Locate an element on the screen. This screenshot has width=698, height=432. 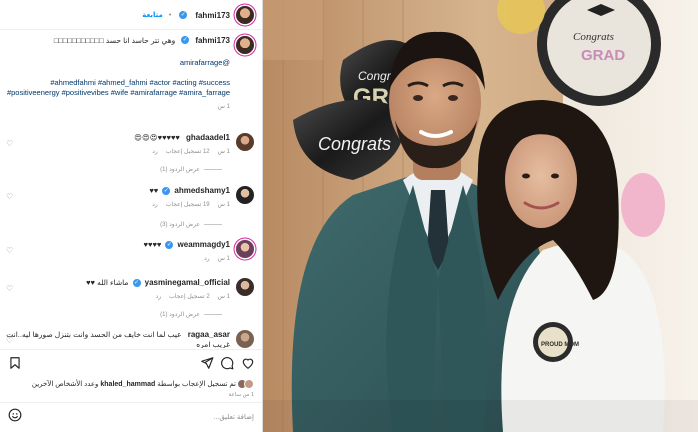
author-username: fahmi173 is located at coordinates (212, 15).